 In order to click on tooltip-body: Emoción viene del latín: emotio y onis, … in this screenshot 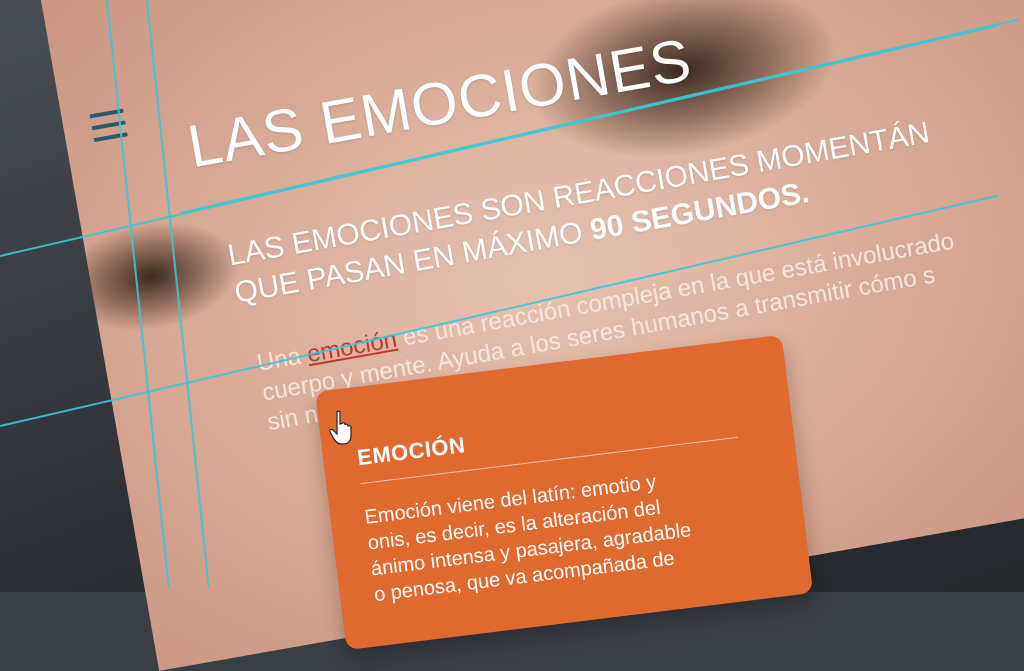, I will do `click(568, 532)`.